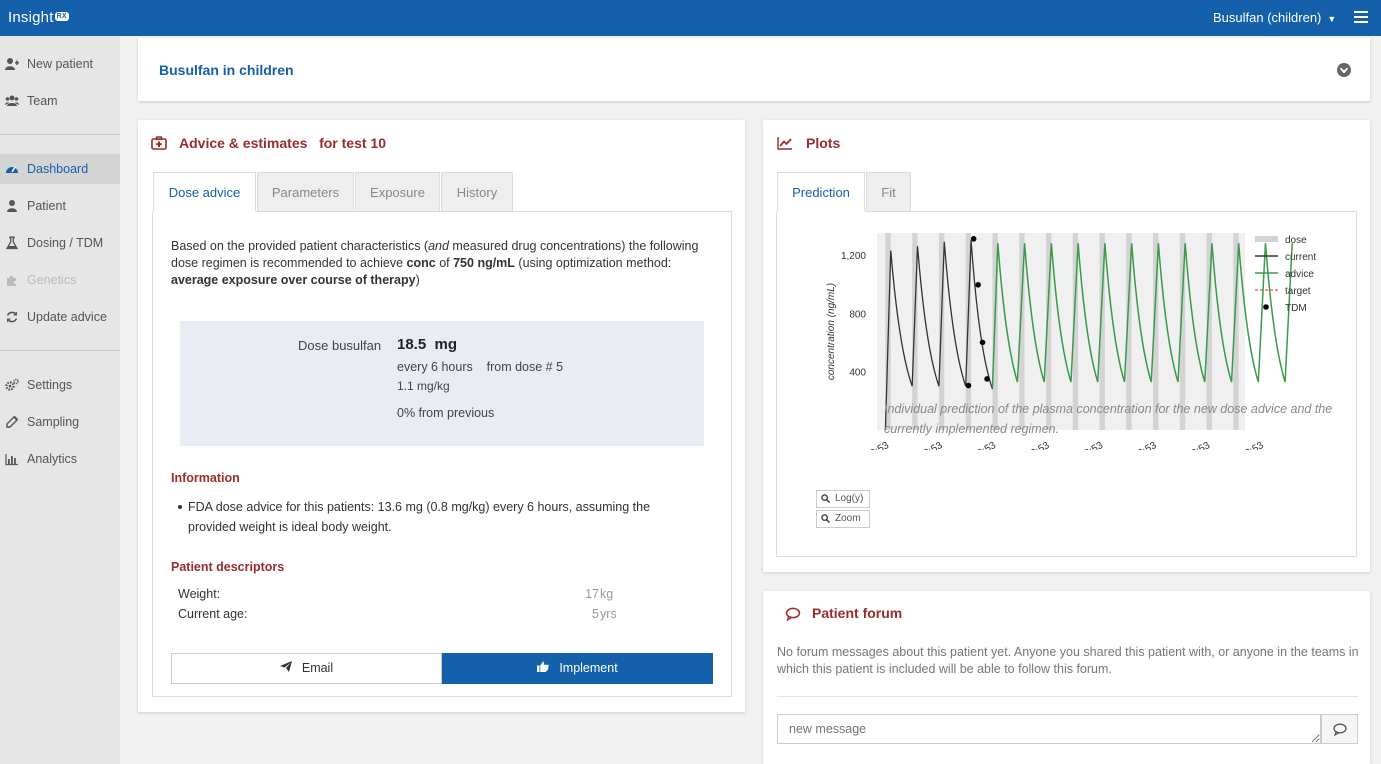 This screenshot has width=1381, height=764. Describe the element at coordinates (1049, 729) in the screenshot. I see `new-message-input` at that location.